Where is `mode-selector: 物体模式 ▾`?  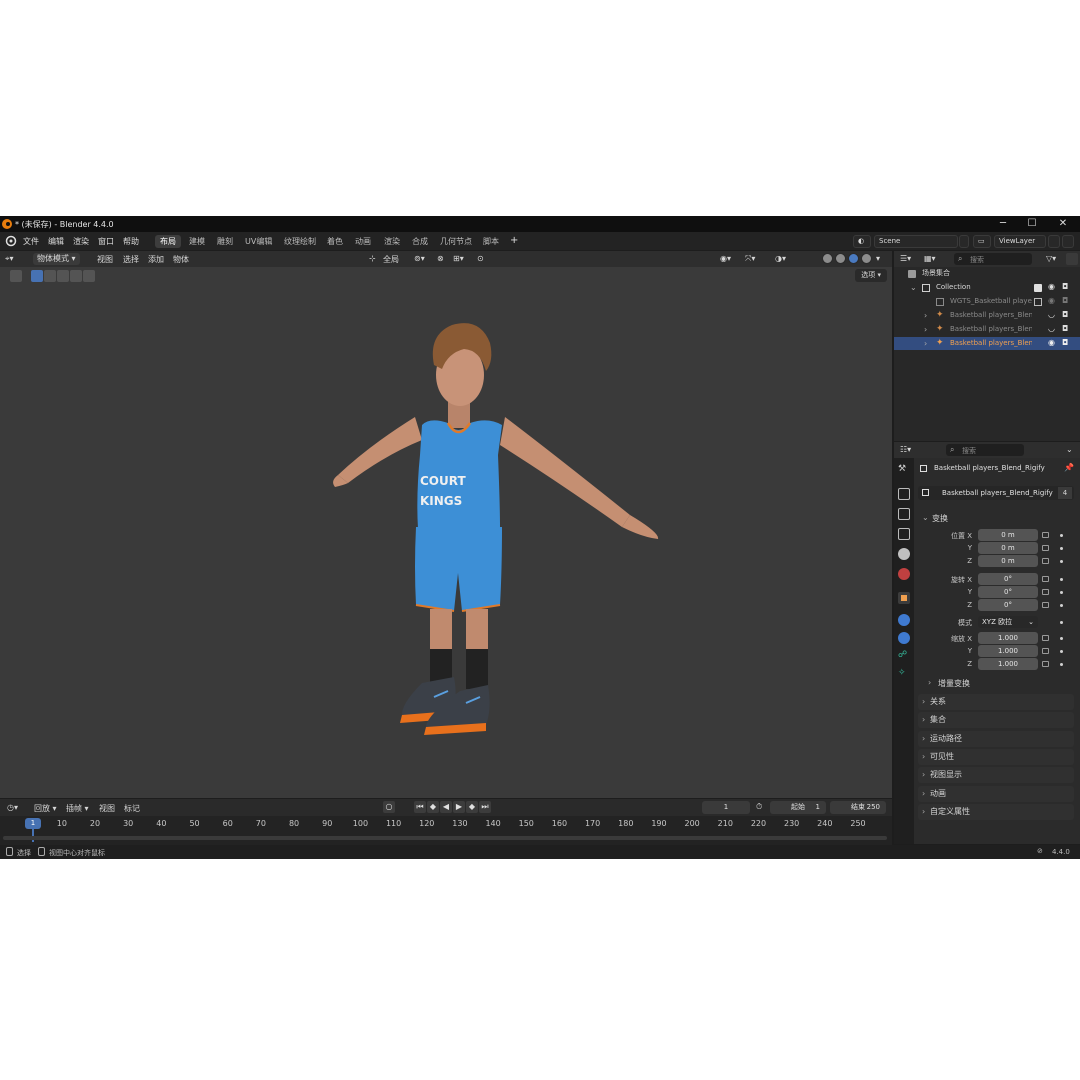
mode-selector: 物体模式 ▾ is located at coordinates (56, 259).